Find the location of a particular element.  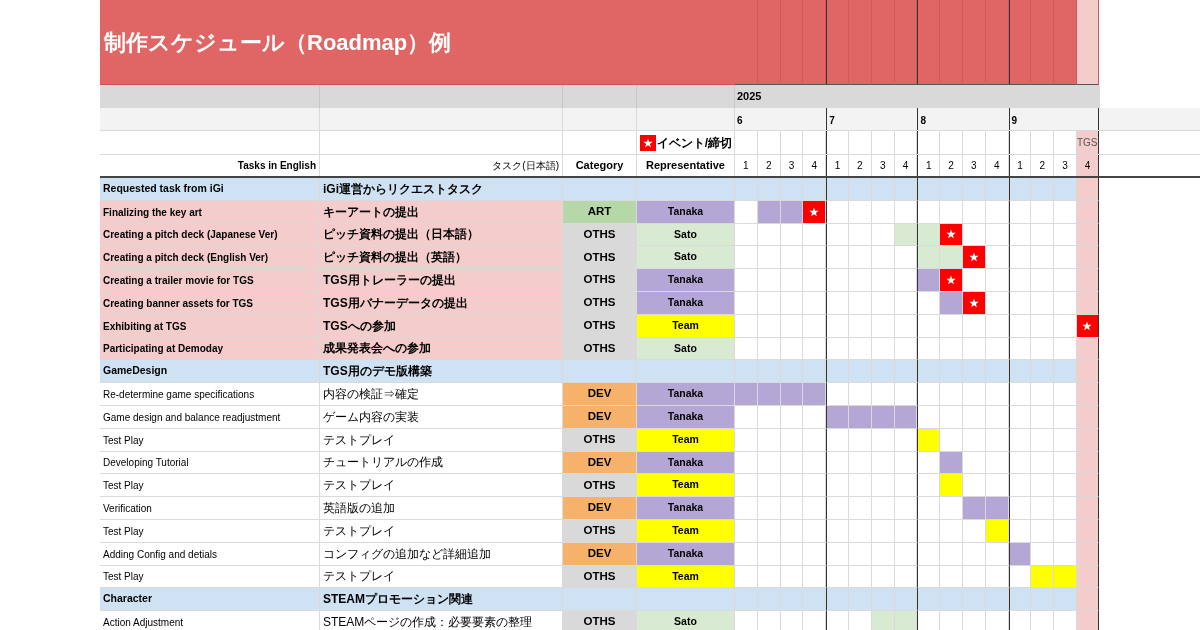

task-name-japanese: ピッチ資料の提出（英語） is located at coordinates (441, 258).